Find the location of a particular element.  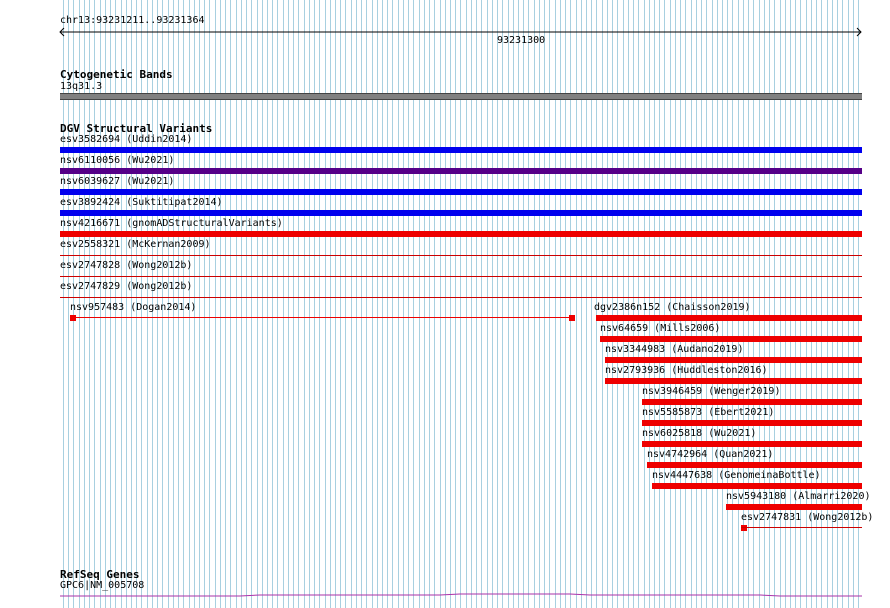

refseq-gene-feature is located at coordinates (461, 595).